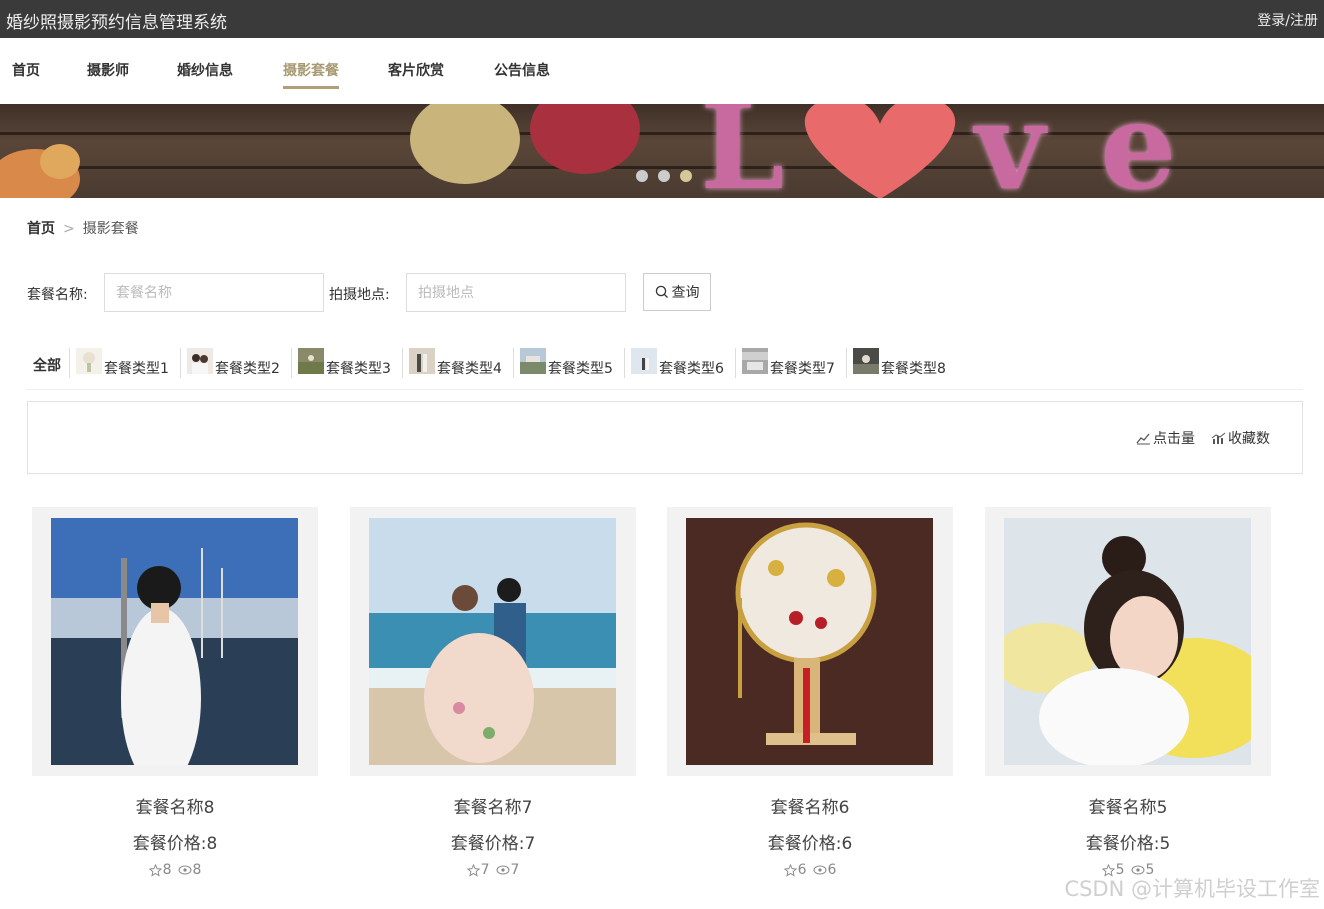 Image resolution: width=1324 pixels, height=909 pixels. I want to click on sort-clicks-label: 点击量, so click(1174, 439).